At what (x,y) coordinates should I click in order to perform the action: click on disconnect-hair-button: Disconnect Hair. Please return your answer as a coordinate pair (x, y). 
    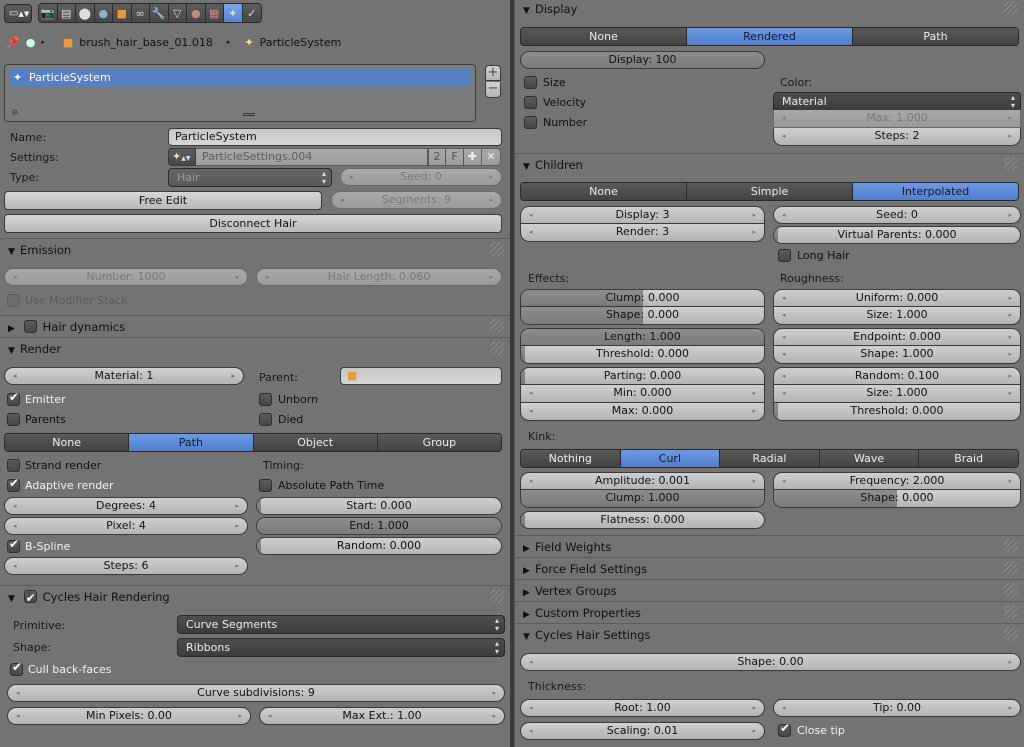
    Looking at the image, I should click on (253, 223).